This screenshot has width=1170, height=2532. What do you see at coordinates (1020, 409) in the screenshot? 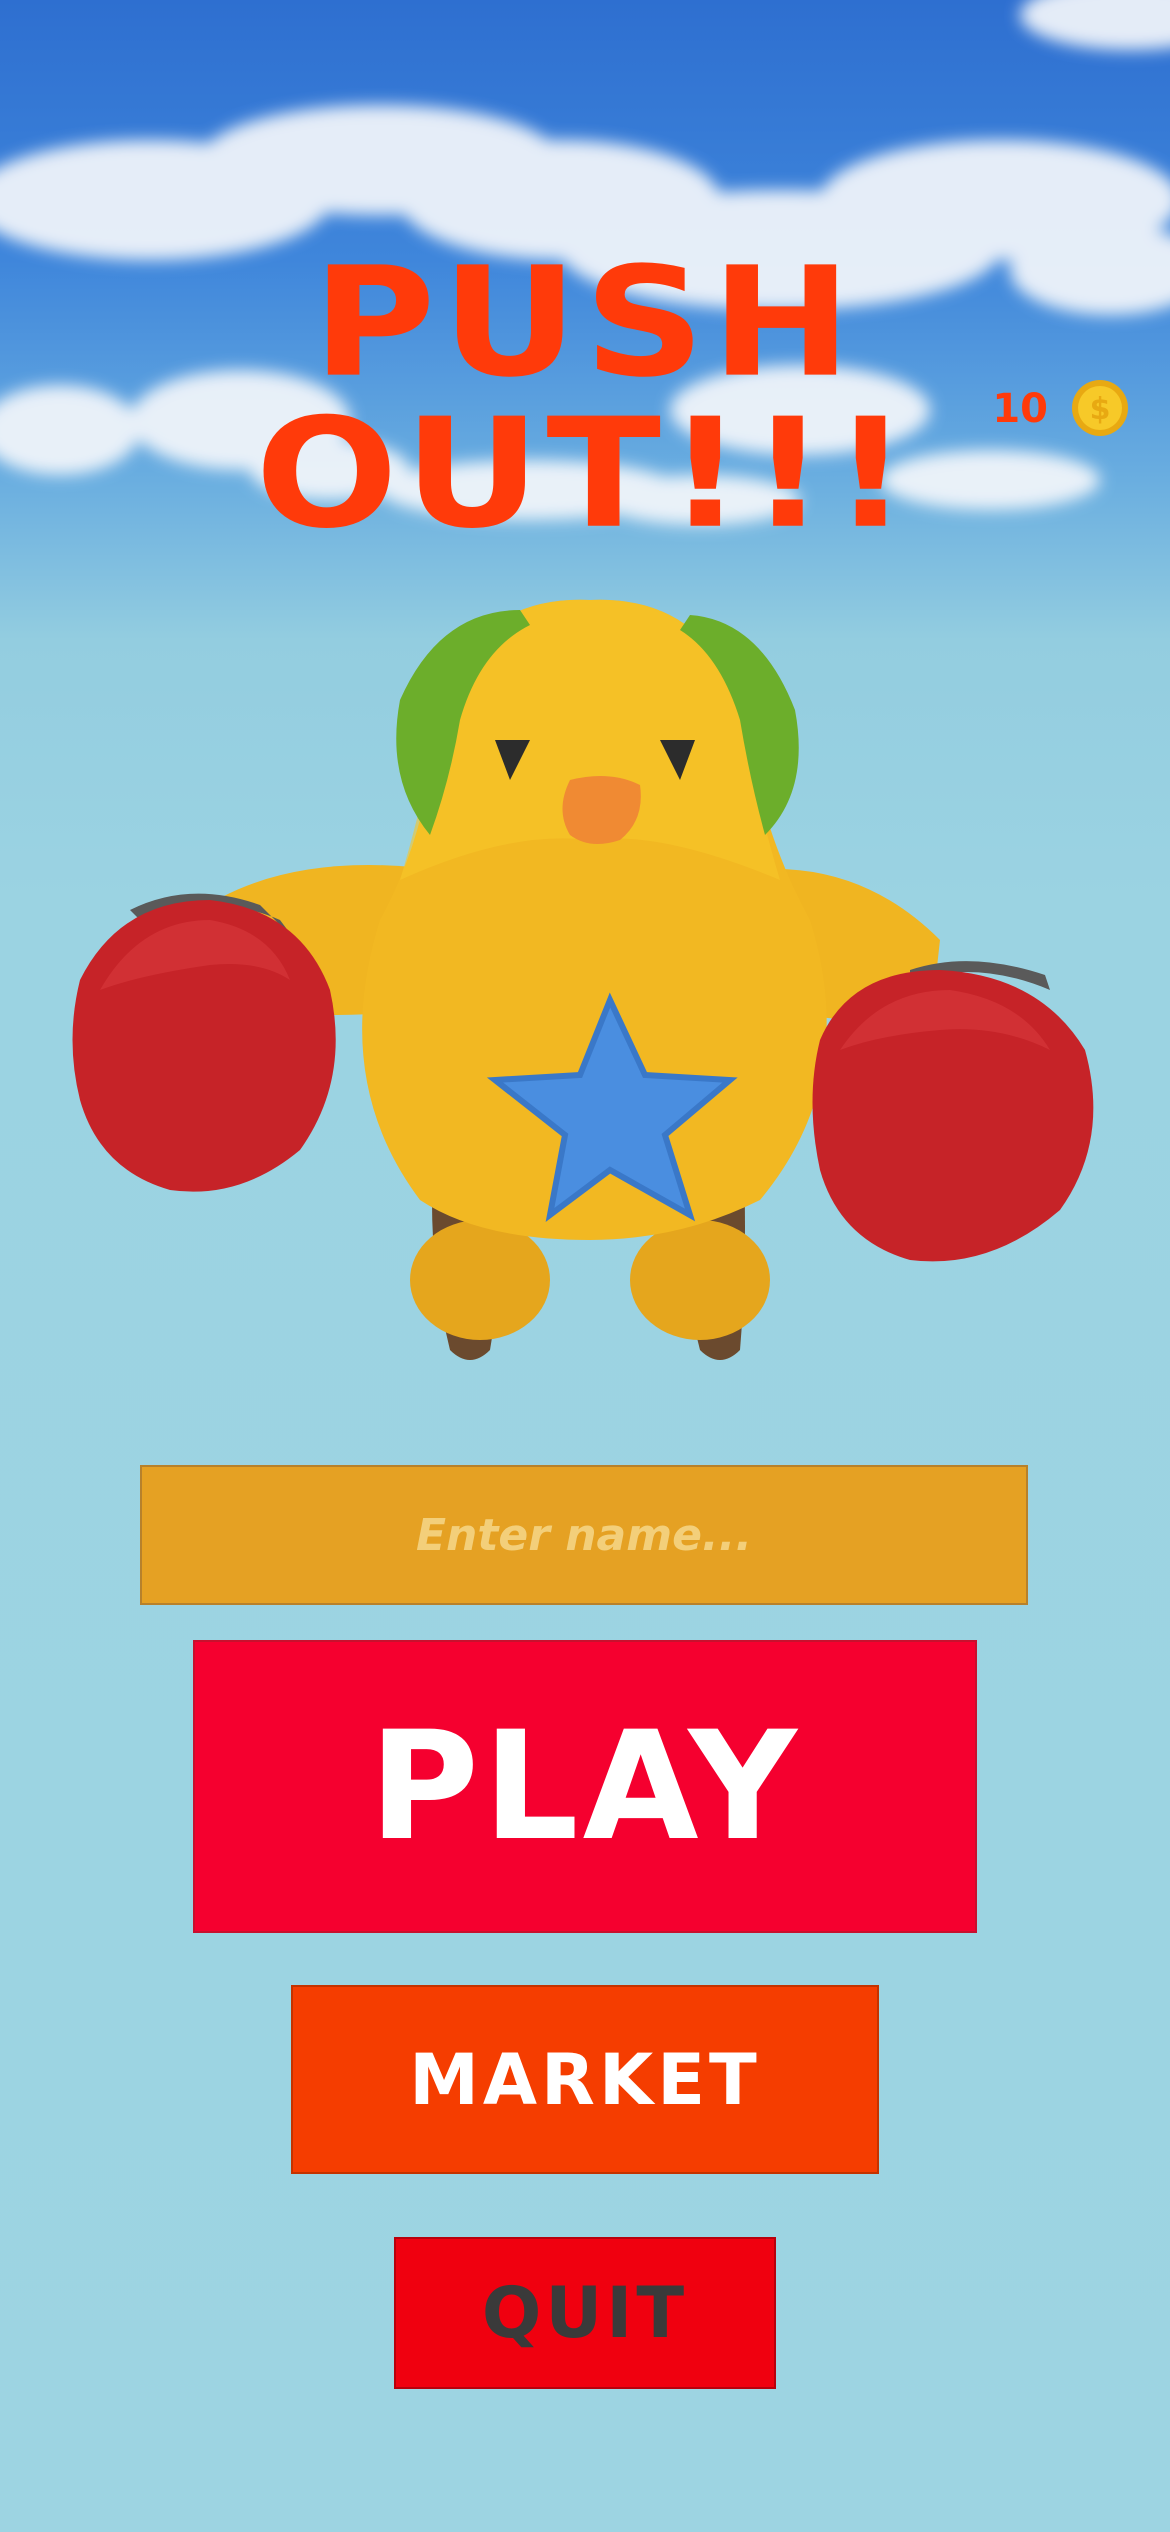
I see `coin-count: 10` at bounding box center [1020, 409].